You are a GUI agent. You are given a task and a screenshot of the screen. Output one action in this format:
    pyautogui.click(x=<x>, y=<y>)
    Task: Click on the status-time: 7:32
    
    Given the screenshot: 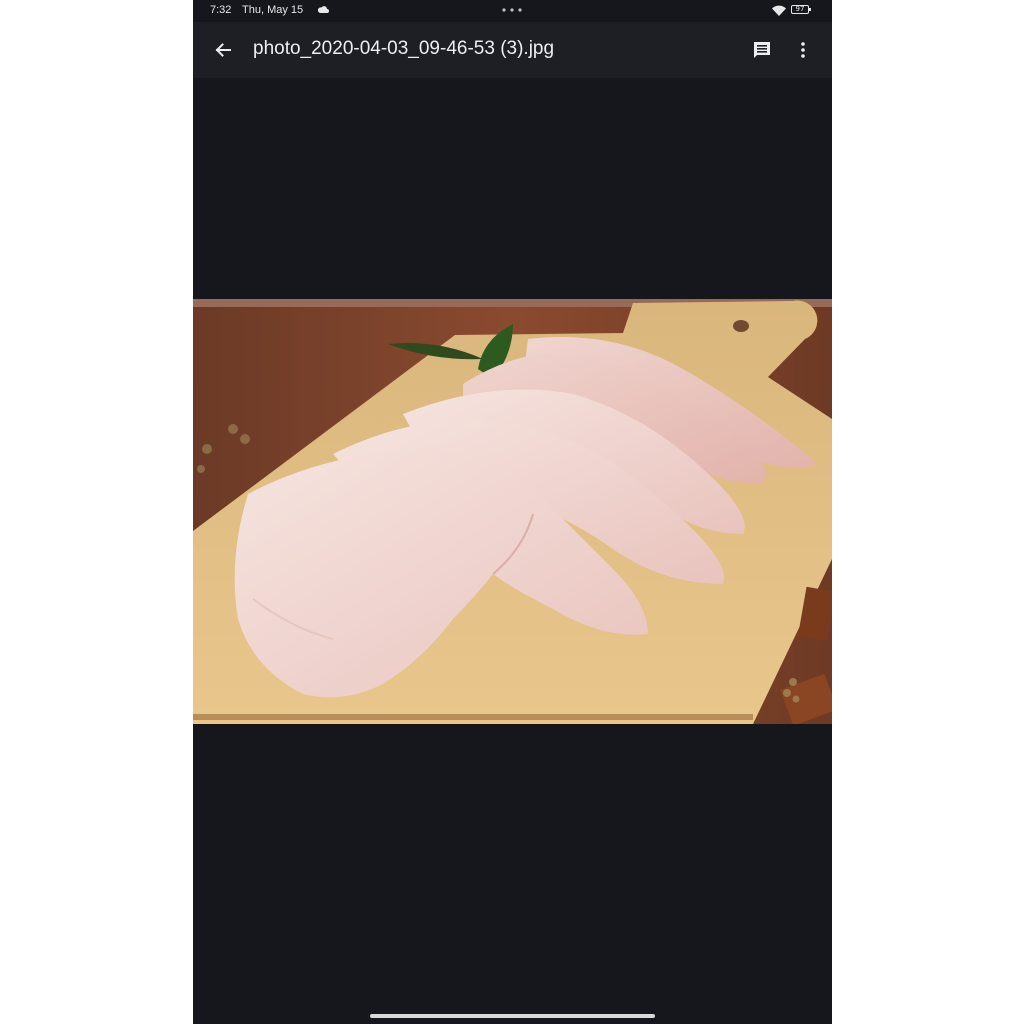 What is the action you would take?
    pyautogui.click(x=221, y=10)
    